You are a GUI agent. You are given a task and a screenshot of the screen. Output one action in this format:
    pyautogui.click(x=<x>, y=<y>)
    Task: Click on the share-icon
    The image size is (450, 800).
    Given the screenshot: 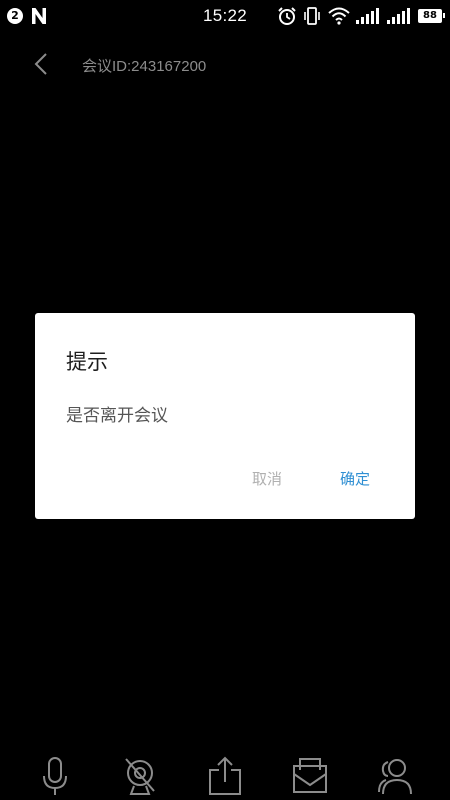 What is the action you would take?
    pyautogui.click(x=225, y=775)
    